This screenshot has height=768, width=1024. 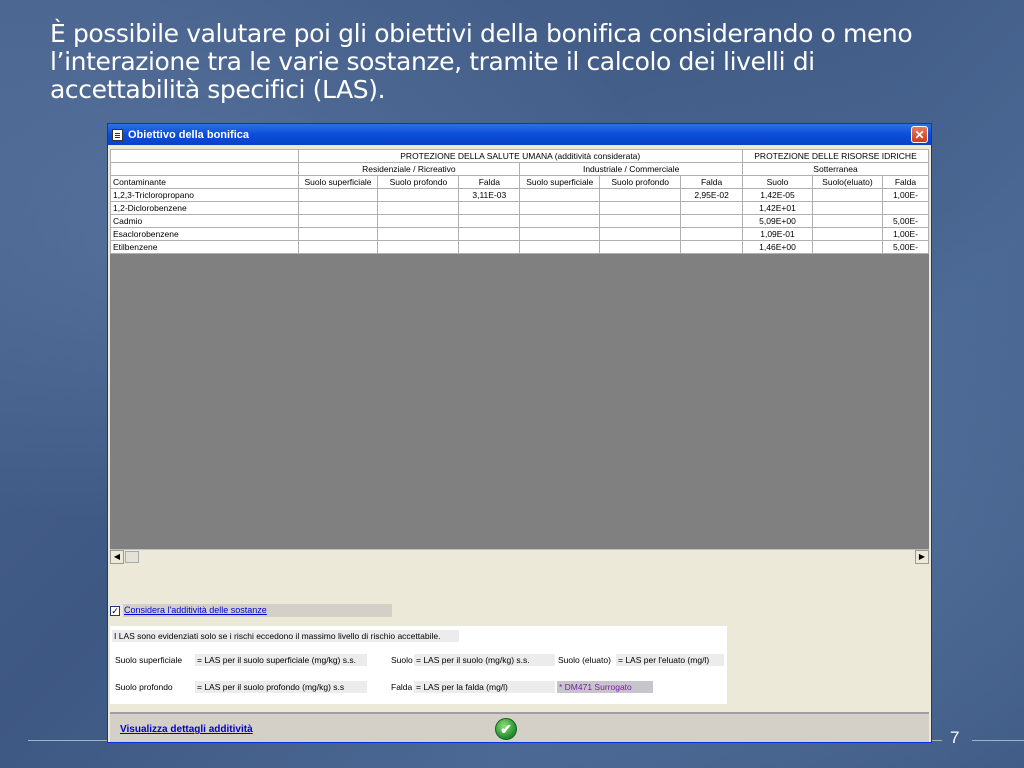 What do you see at coordinates (69, 740) in the screenshot?
I see `footer-line-left` at bounding box center [69, 740].